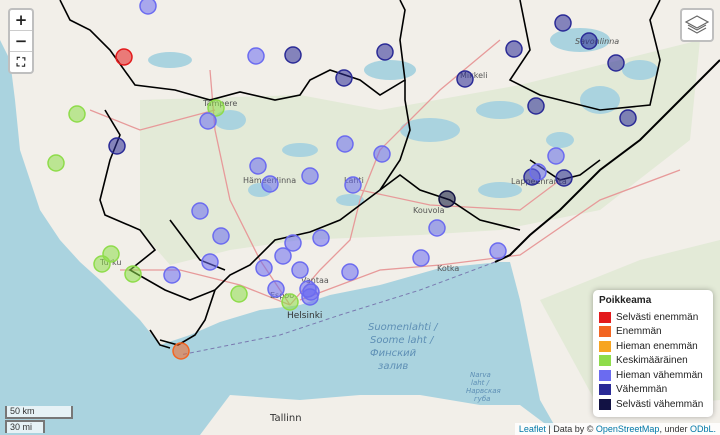 This screenshot has height=435, width=720. Describe the element at coordinates (480, 375) in the screenshot. I see `svg-text: Narva` at that location.